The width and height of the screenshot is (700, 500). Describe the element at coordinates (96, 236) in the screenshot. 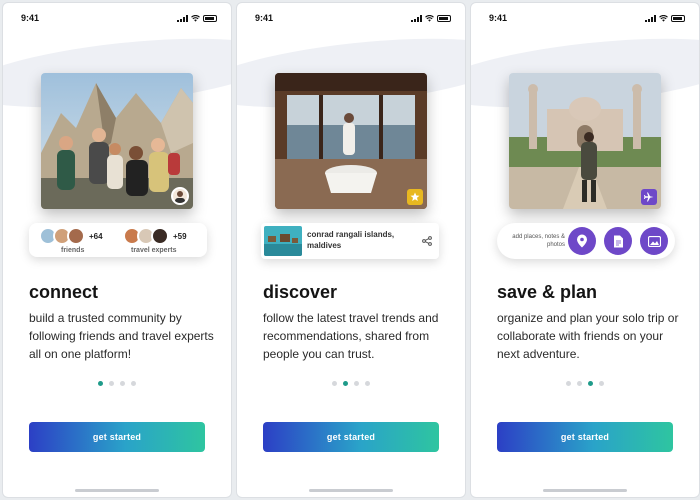

I see `friends-count: +64` at that location.